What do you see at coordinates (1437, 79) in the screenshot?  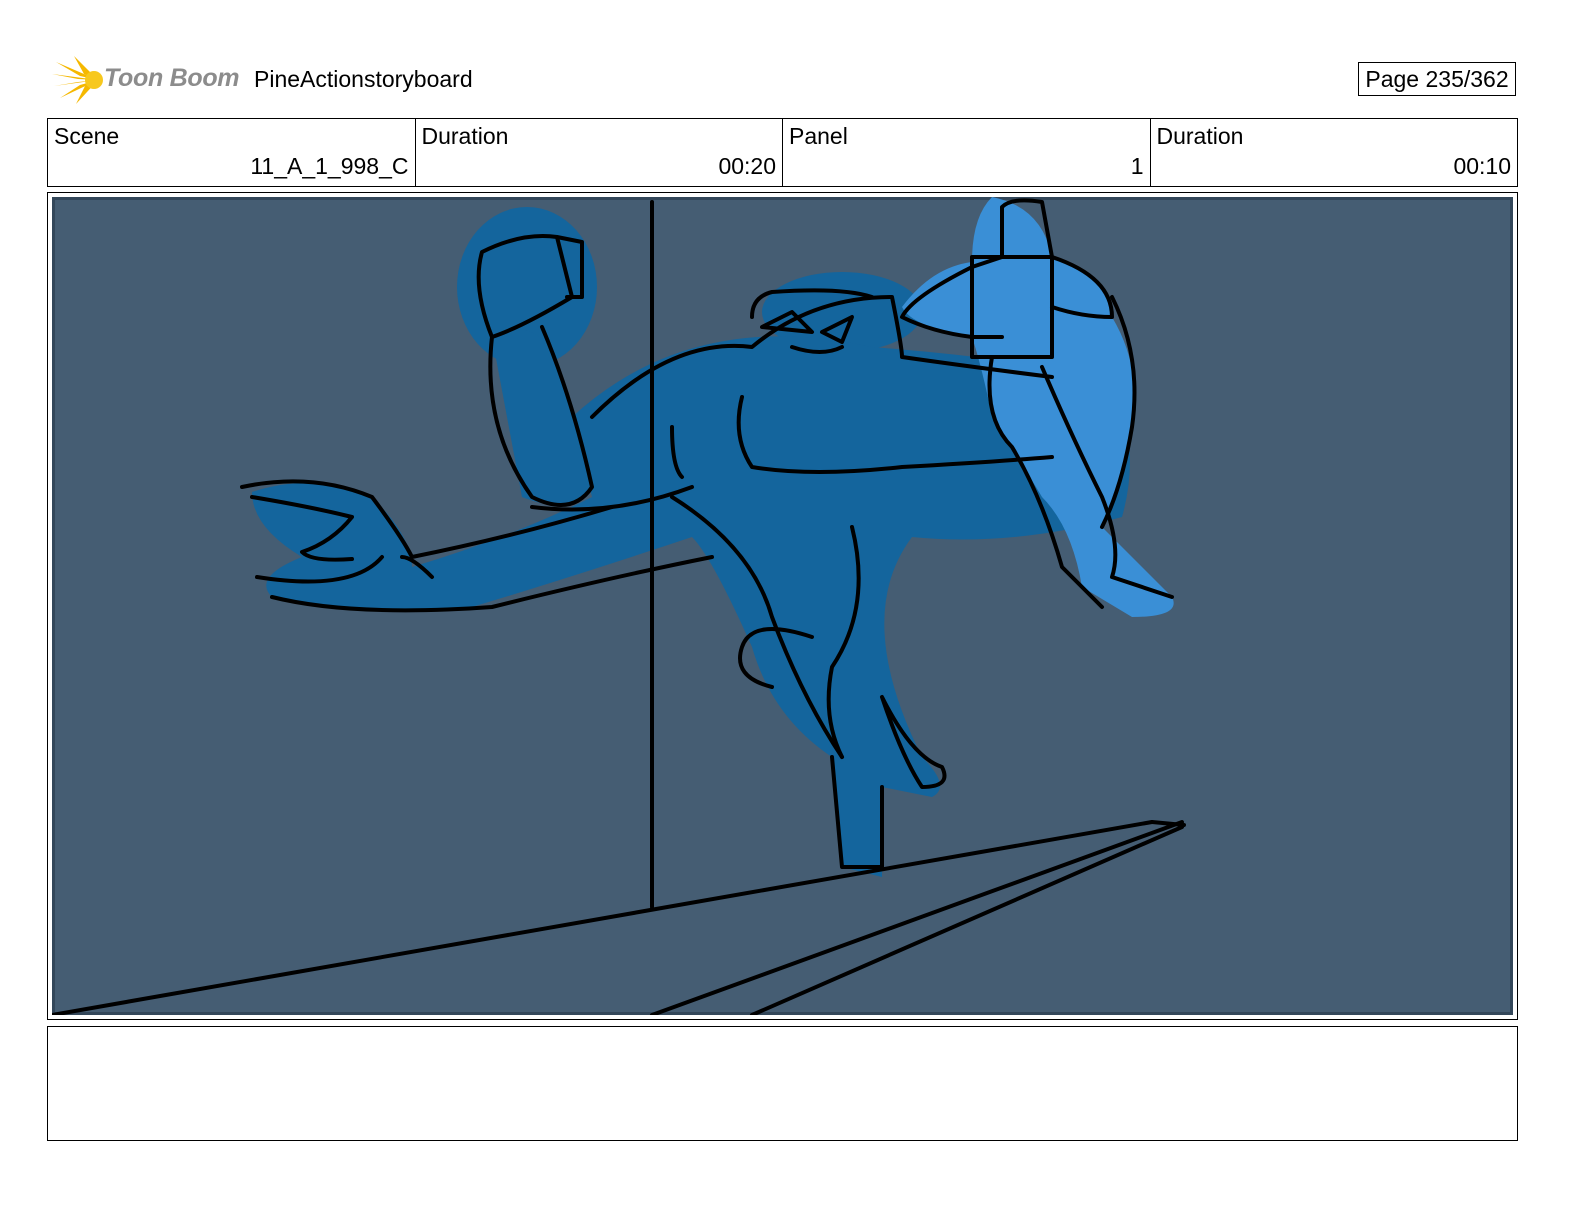 I see `page-indicator: Page 235/362` at bounding box center [1437, 79].